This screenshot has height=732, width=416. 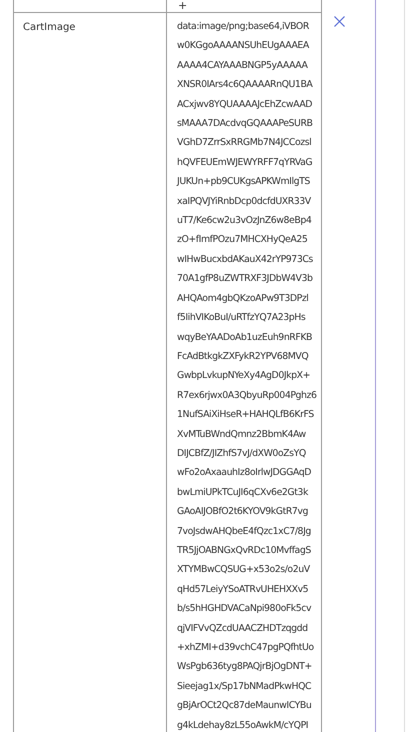 What do you see at coordinates (244, 609) in the screenshot?
I see `value-text-line: b/s5hHGHDVACaNpi980oFk5cv` at bounding box center [244, 609].